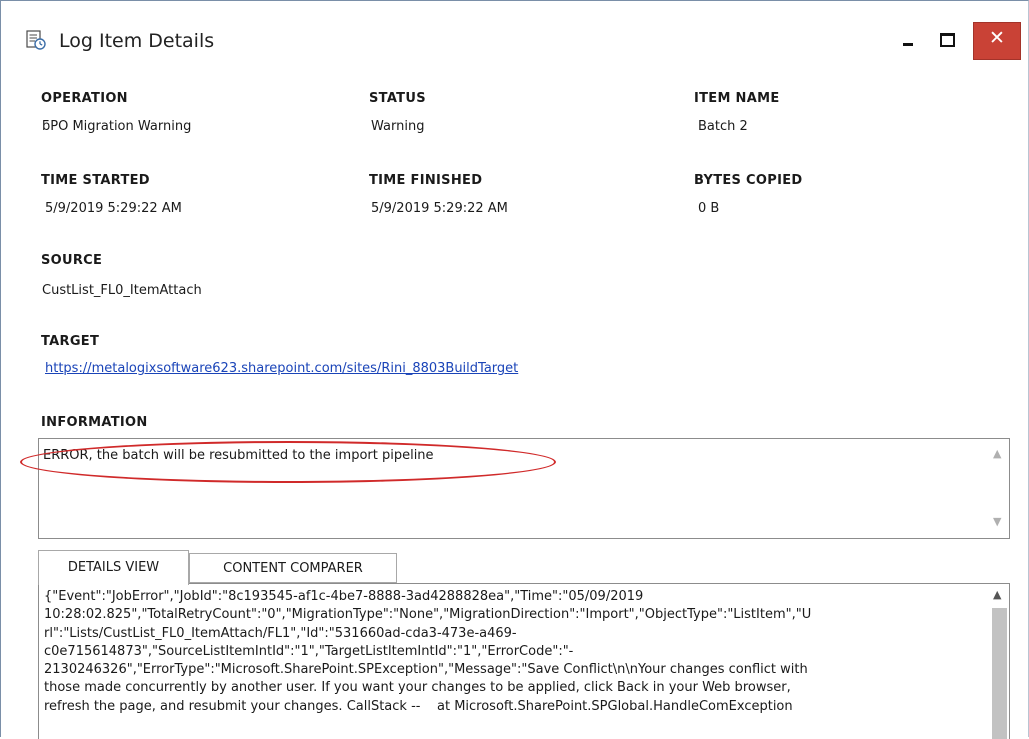  What do you see at coordinates (737, 98) in the screenshot?
I see `item-name-label: ITEM NAME` at bounding box center [737, 98].